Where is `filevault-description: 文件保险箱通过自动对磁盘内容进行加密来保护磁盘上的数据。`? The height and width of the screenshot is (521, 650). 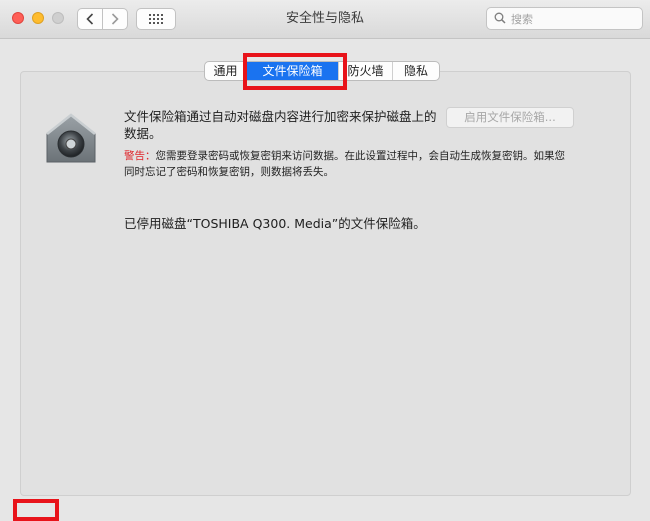
filevault-description: 文件保险箱通过自动对磁盘内容进行加密来保护磁盘上的数据。 is located at coordinates (280, 125).